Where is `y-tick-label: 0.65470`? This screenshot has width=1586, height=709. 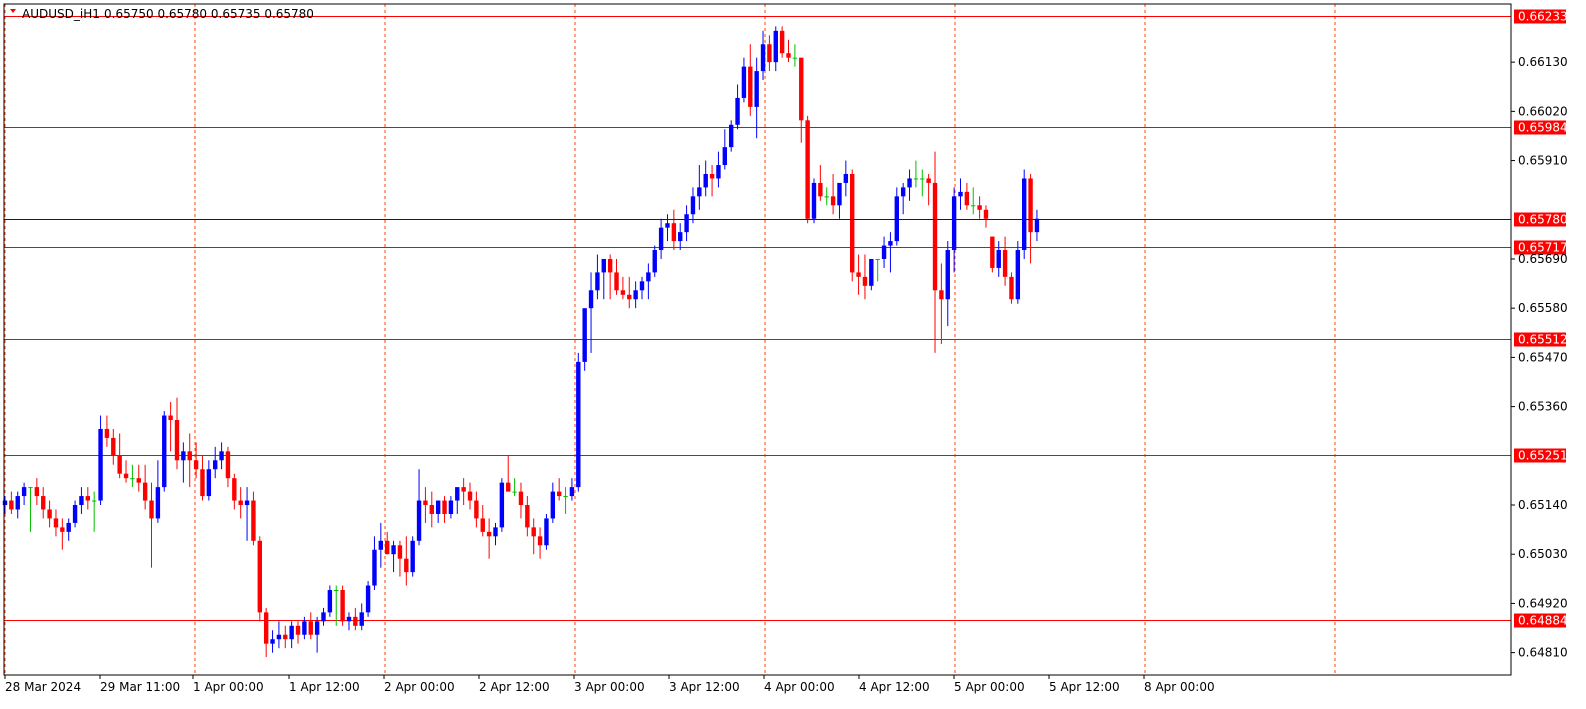 y-tick-label: 0.65470 is located at coordinates (1543, 357).